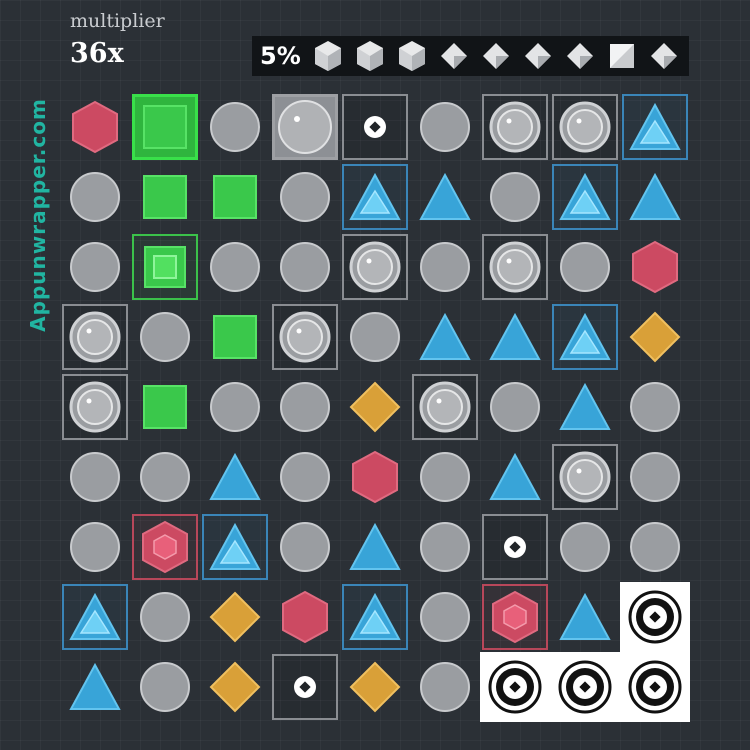  What do you see at coordinates (470, 56) in the screenshot?
I see `goal-progress-bar: 5%` at bounding box center [470, 56].